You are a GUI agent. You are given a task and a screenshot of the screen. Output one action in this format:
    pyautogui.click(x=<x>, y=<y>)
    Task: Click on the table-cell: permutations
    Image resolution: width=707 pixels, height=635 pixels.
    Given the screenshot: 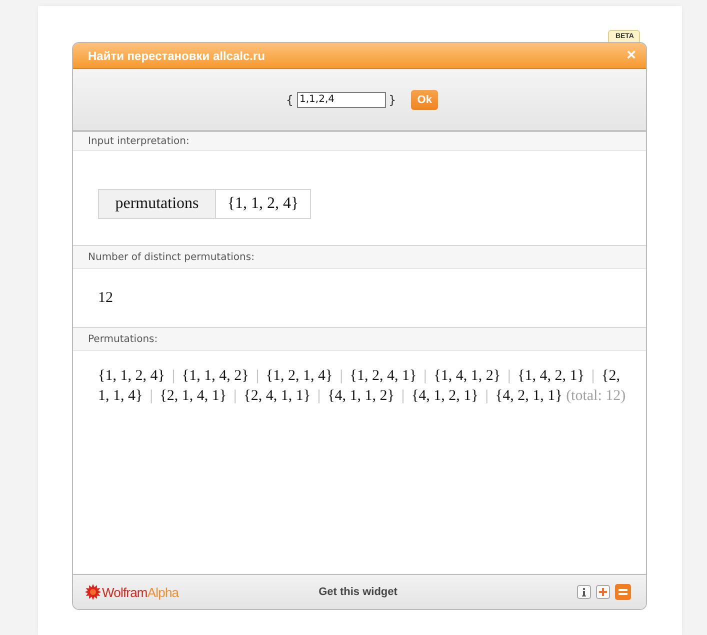 What is the action you would take?
    pyautogui.click(x=156, y=204)
    